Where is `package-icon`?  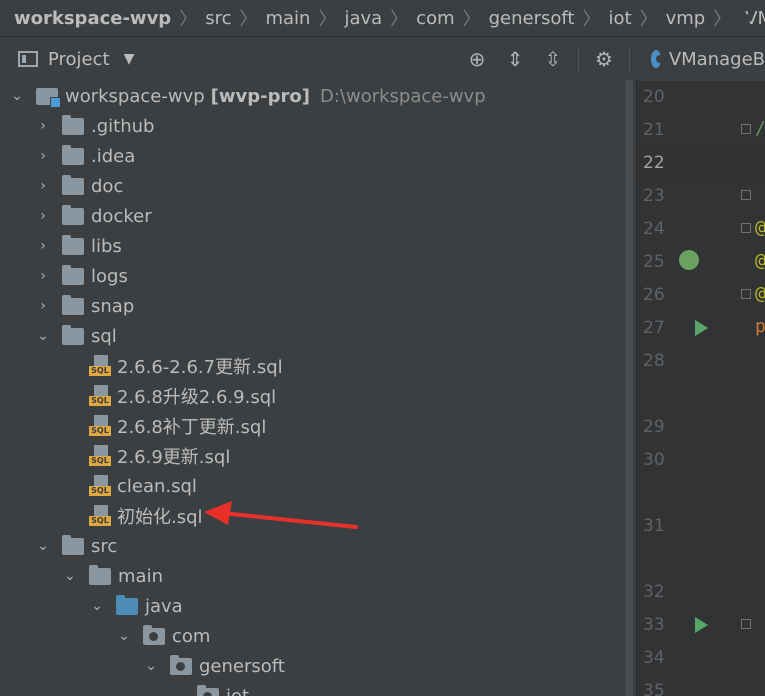 package-icon is located at coordinates (208, 690).